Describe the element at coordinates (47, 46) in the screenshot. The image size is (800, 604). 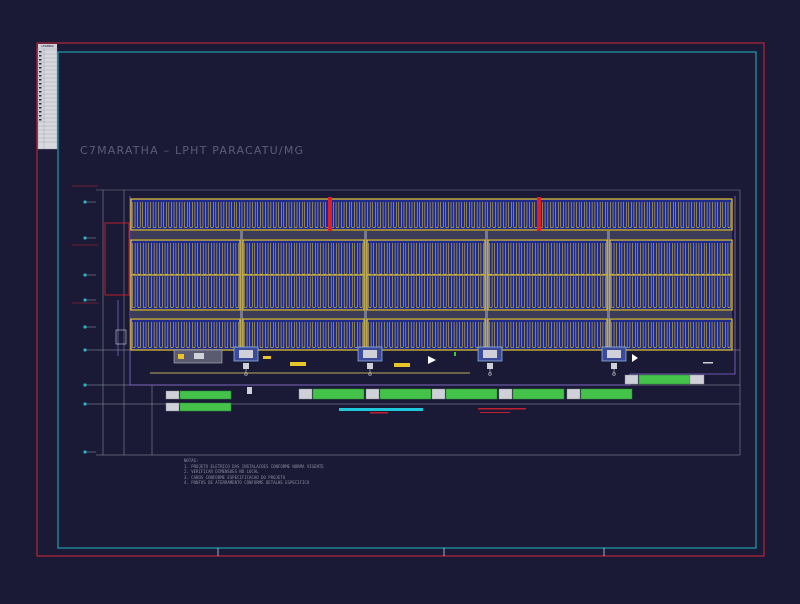
I see `legend-table-header: LEGENDA` at that location.